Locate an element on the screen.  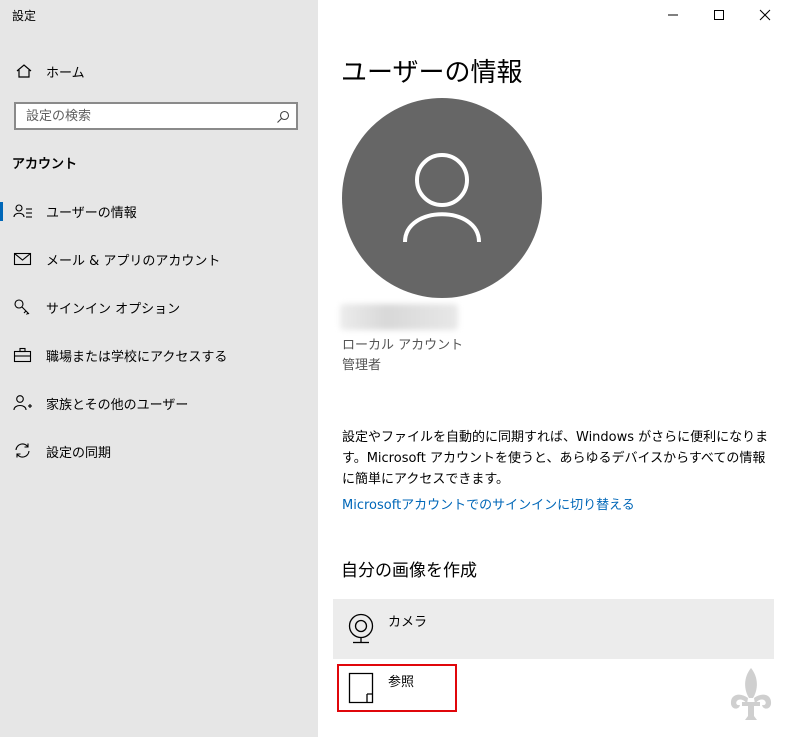
close-icon is located at coordinates (765, 15).